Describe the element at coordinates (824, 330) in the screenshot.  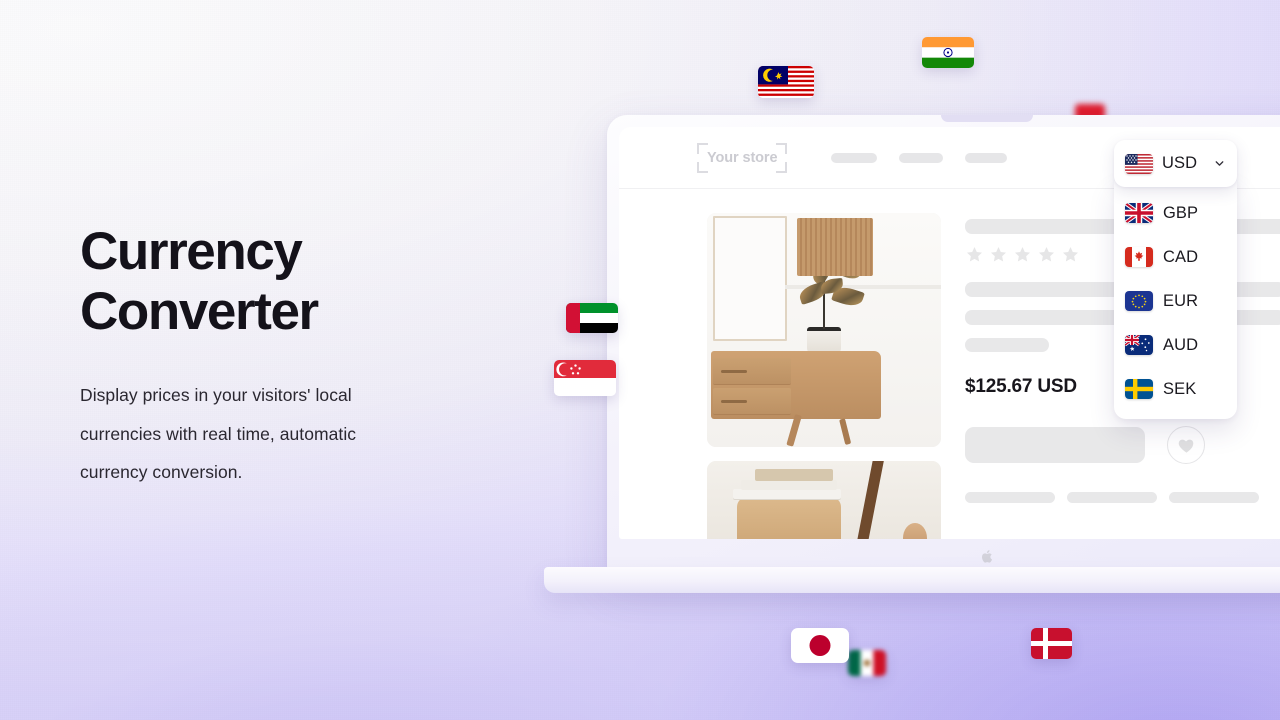
I see `product-image-sideboard-plant` at that location.